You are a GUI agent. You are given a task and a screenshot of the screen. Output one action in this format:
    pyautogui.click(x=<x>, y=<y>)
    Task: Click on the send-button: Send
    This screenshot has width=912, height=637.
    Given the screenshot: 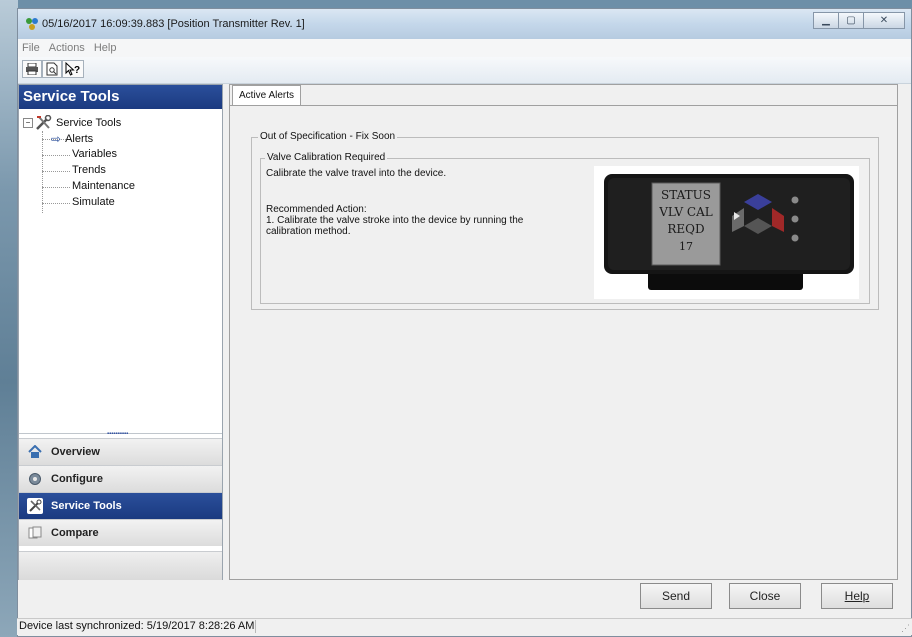 What is the action you would take?
    pyautogui.click(x=676, y=596)
    